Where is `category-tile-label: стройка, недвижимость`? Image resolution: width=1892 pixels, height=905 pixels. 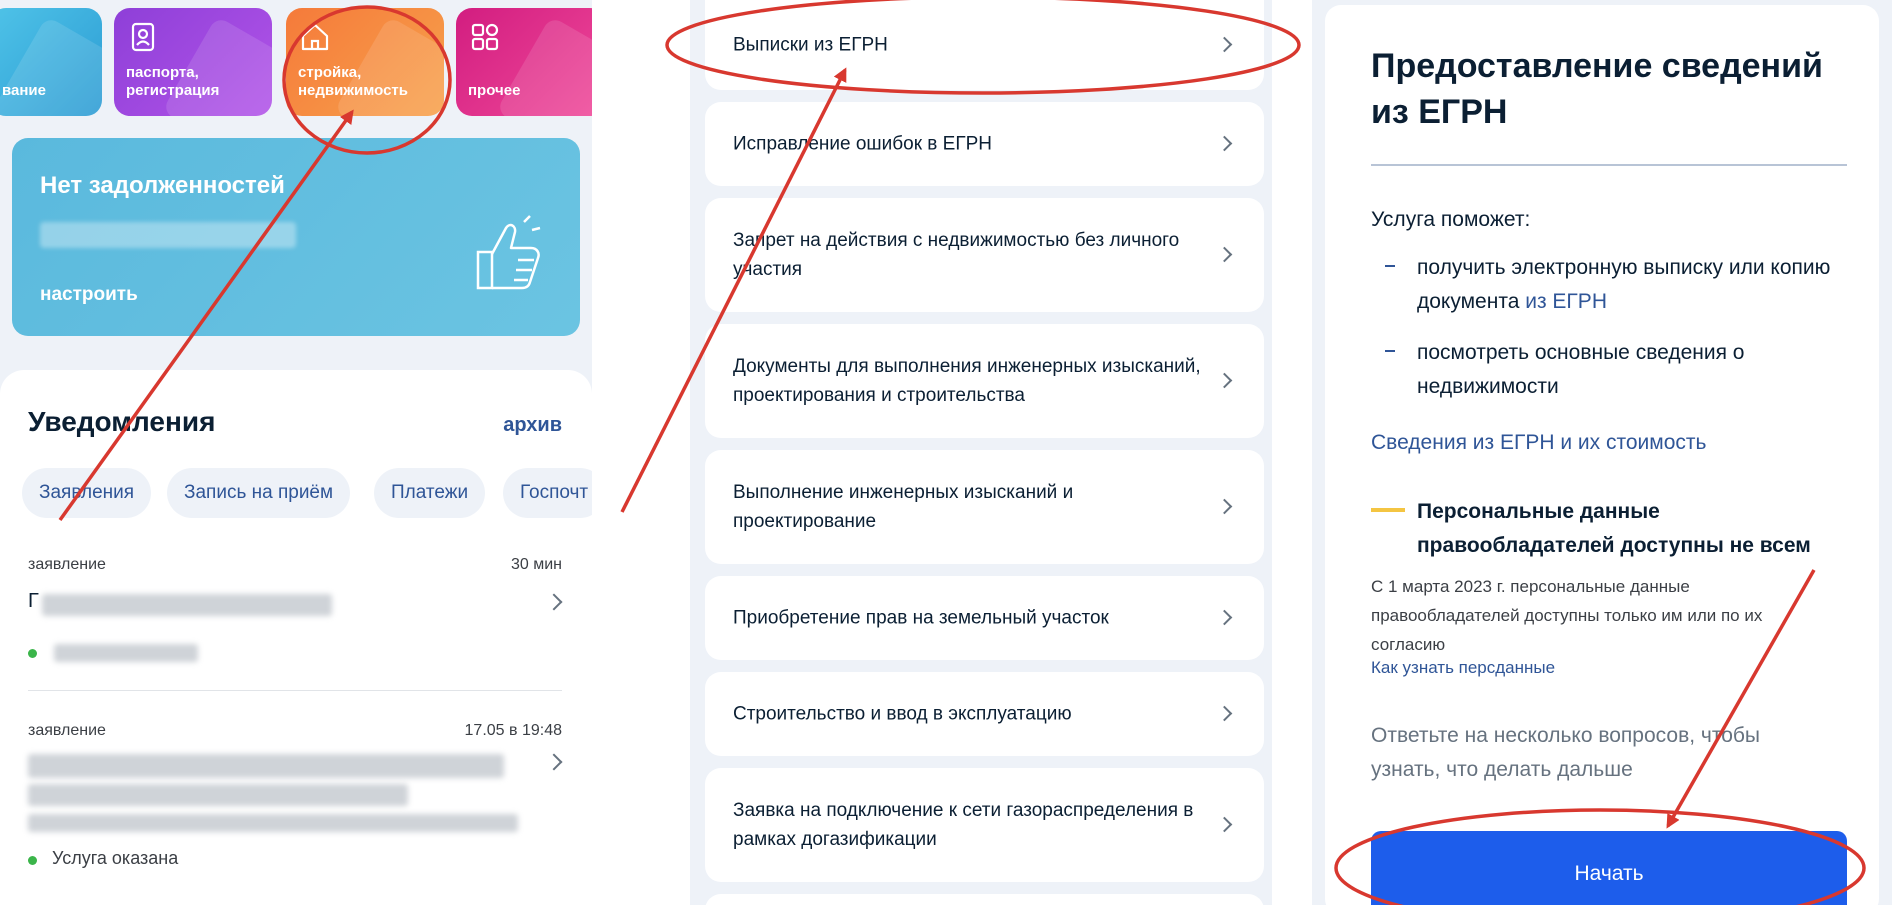
category-tile-label: стройка, недвижимость is located at coordinates (353, 81).